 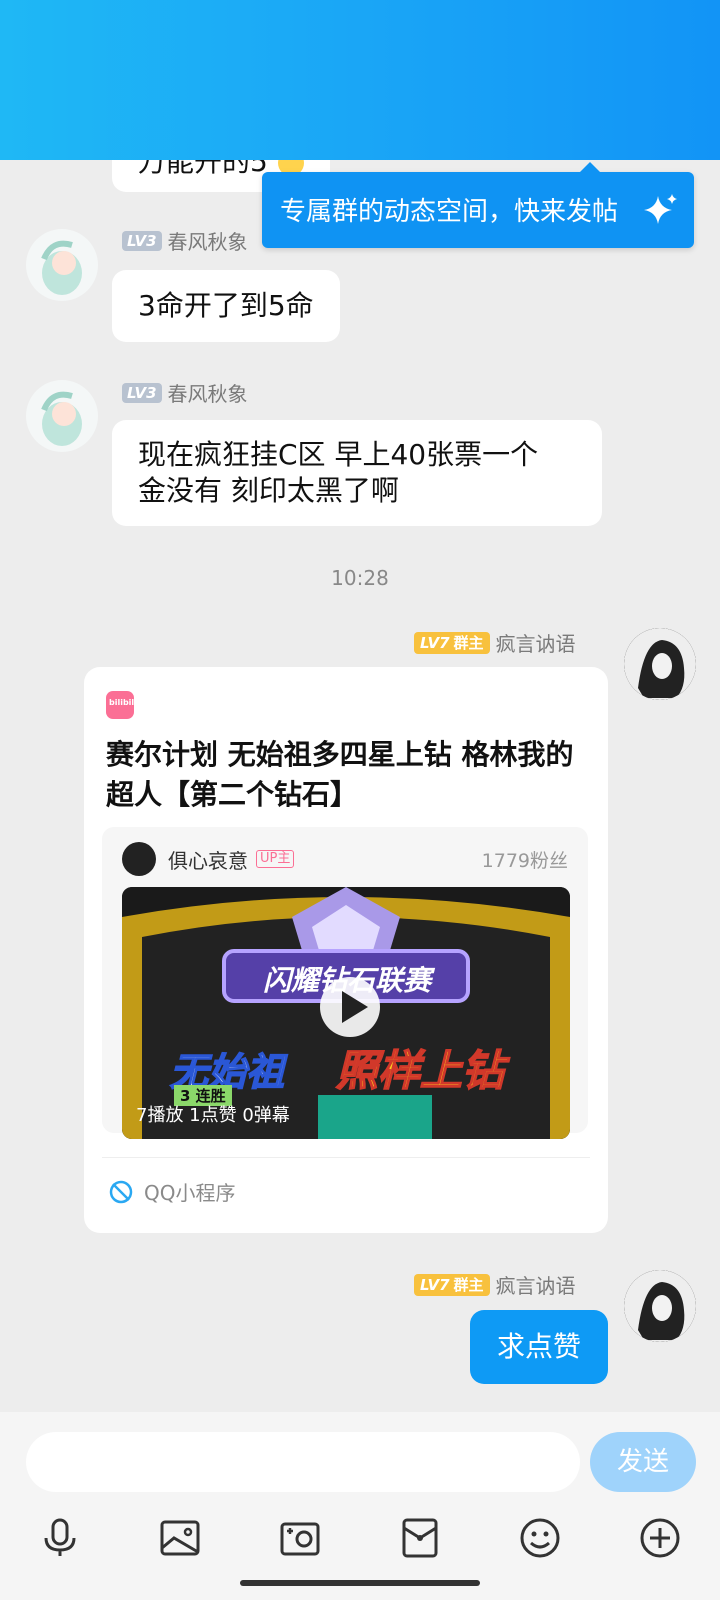 I want to click on back-icon, so click(x=49, y=116).